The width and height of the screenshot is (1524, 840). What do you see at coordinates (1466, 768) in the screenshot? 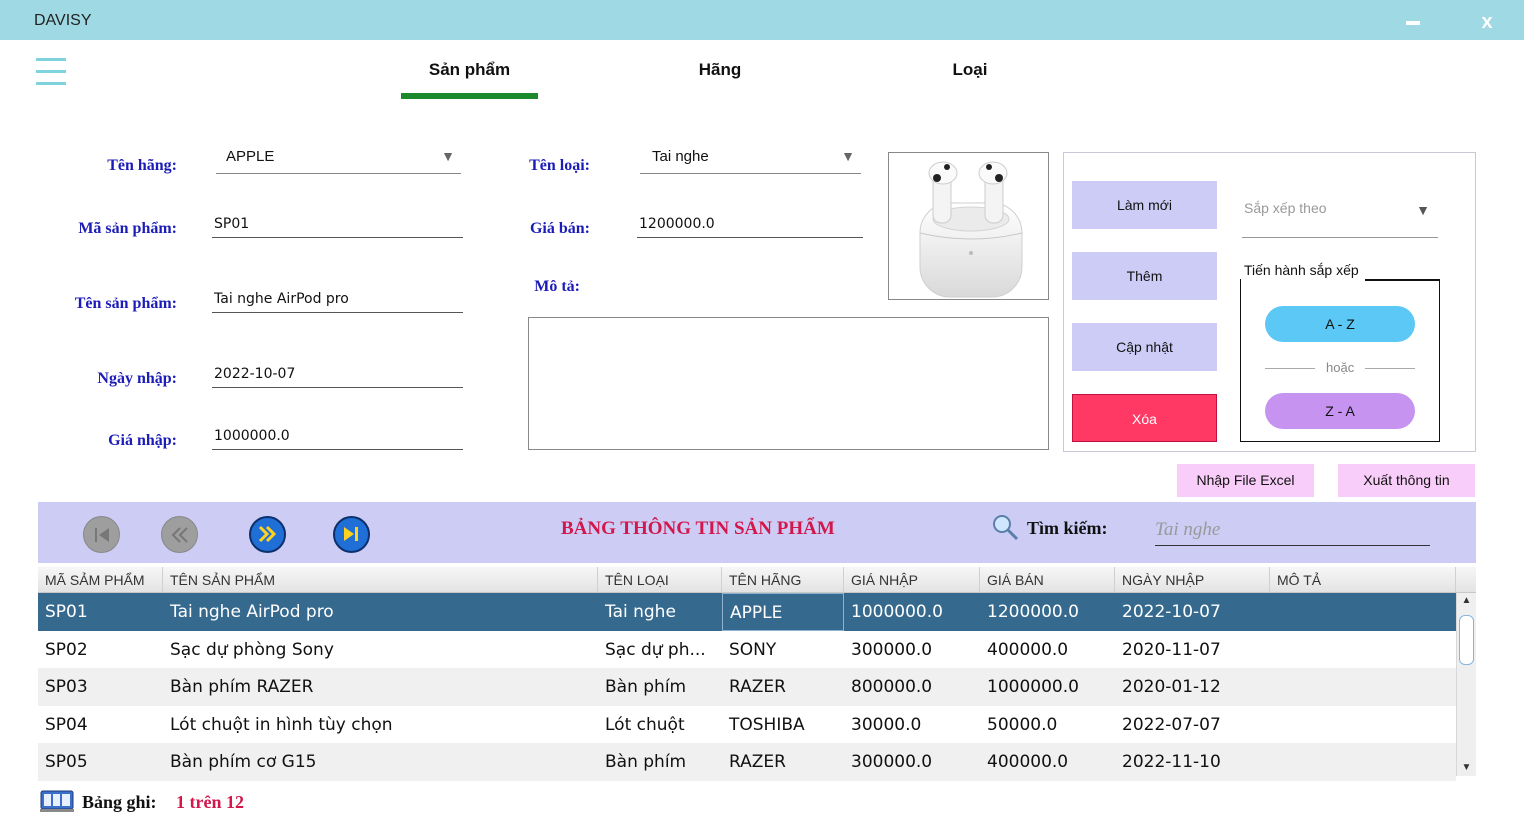
I see `scroll-down-icon: ▼` at bounding box center [1466, 768].